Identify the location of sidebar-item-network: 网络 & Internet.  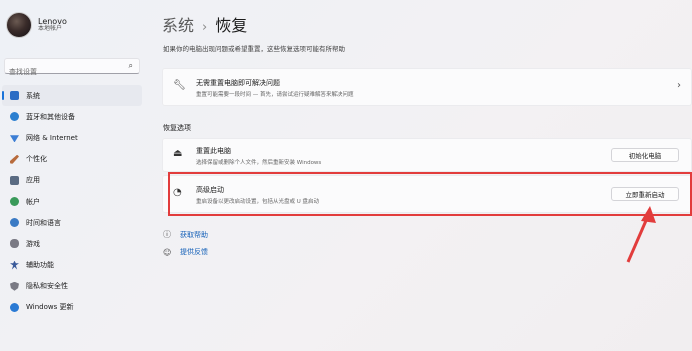
(72, 137).